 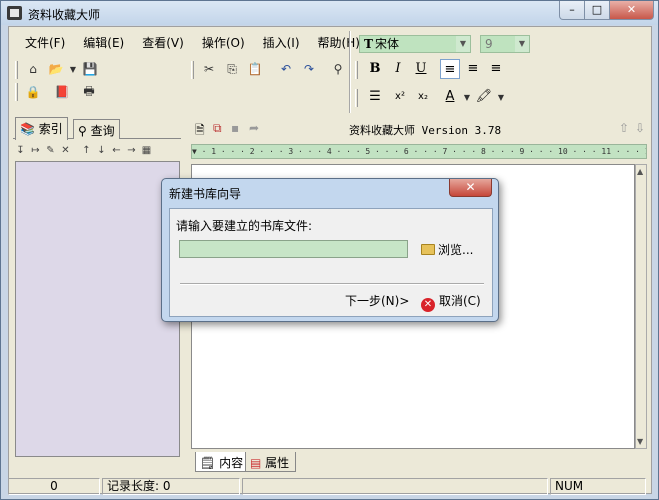 What do you see at coordinates (331, 262) in the screenshot?
I see `dialog-body: 请输入要建立的书库文件: 浏览... 下一步(N)> ✕ 取消(C)` at bounding box center [331, 262].